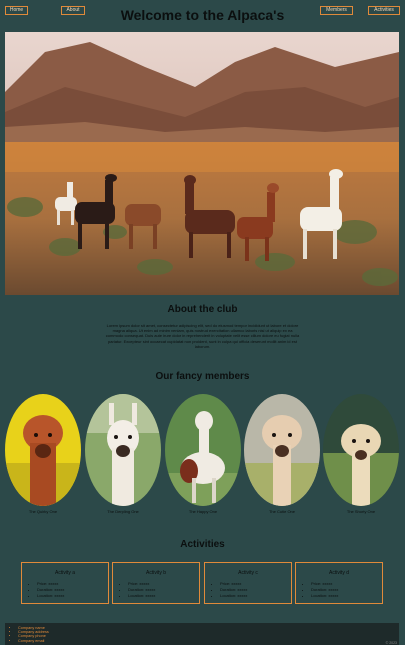  I want to click on about-title: About the club, so click(202, 309).